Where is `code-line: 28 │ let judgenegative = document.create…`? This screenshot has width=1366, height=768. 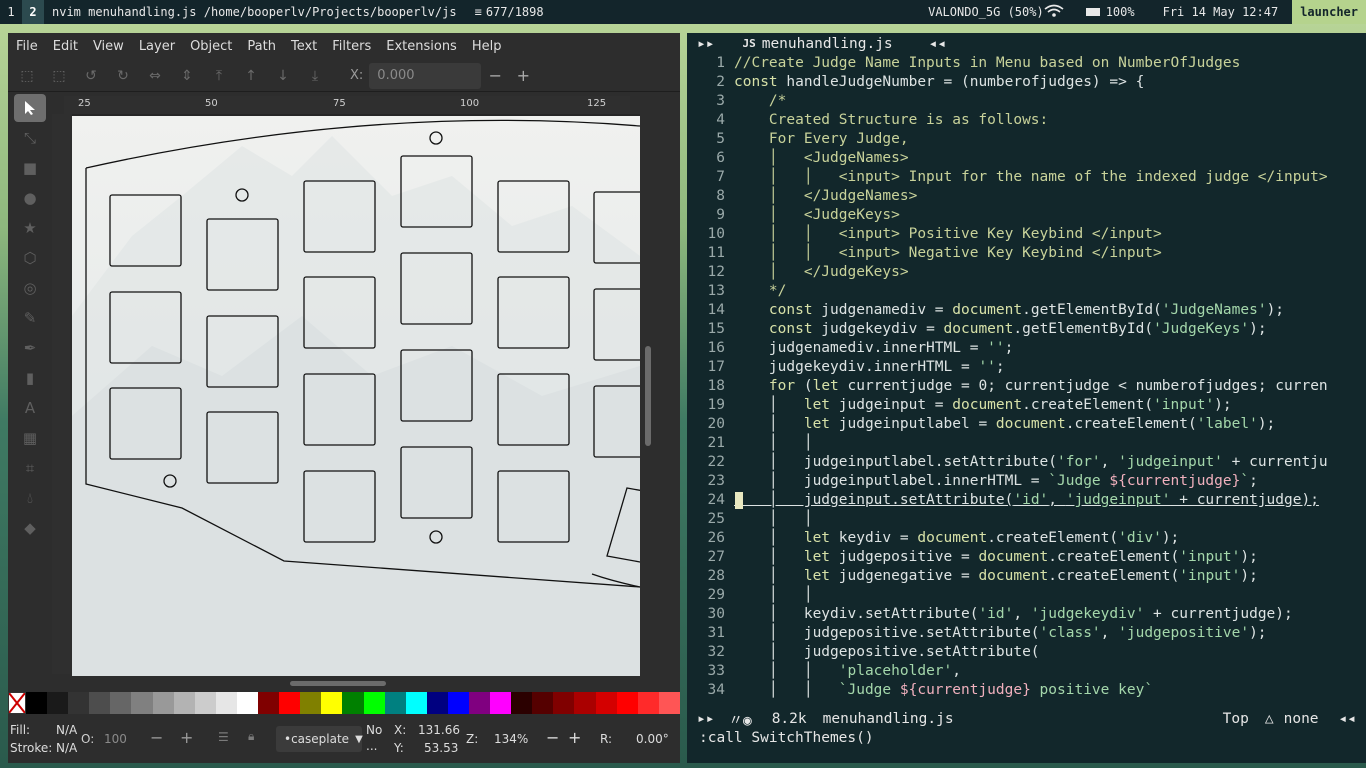
code-line: 28 │ let judgenegative = document.create… is located at coordinates (1026, 576).